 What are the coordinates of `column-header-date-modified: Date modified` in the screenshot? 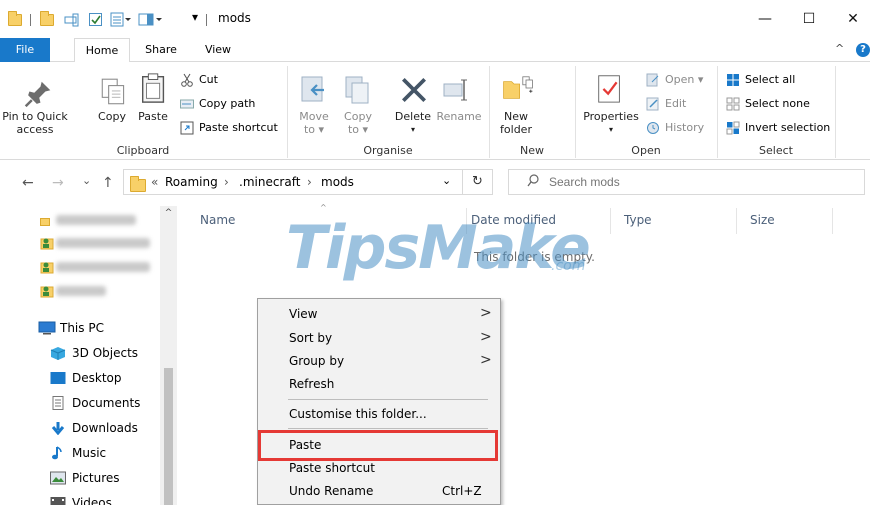 It's located at (513, 220).